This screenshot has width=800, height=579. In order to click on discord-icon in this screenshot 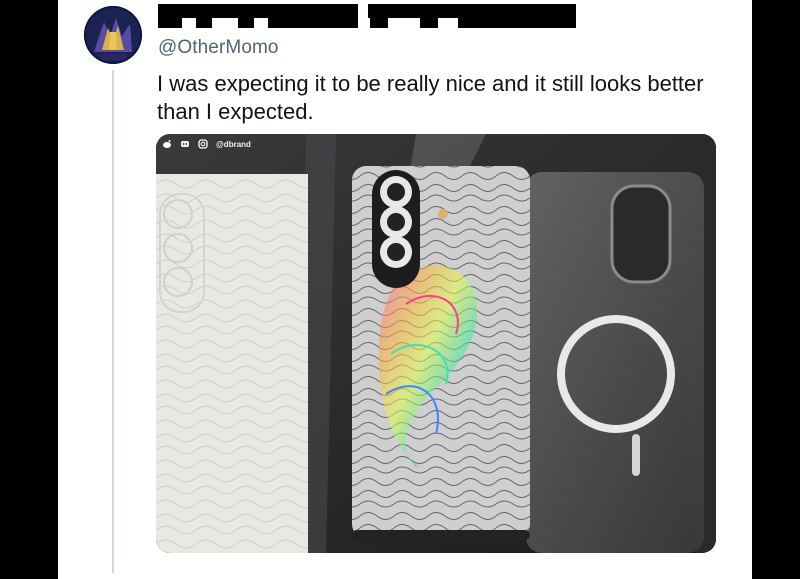, I will do `click(185, 144)`.